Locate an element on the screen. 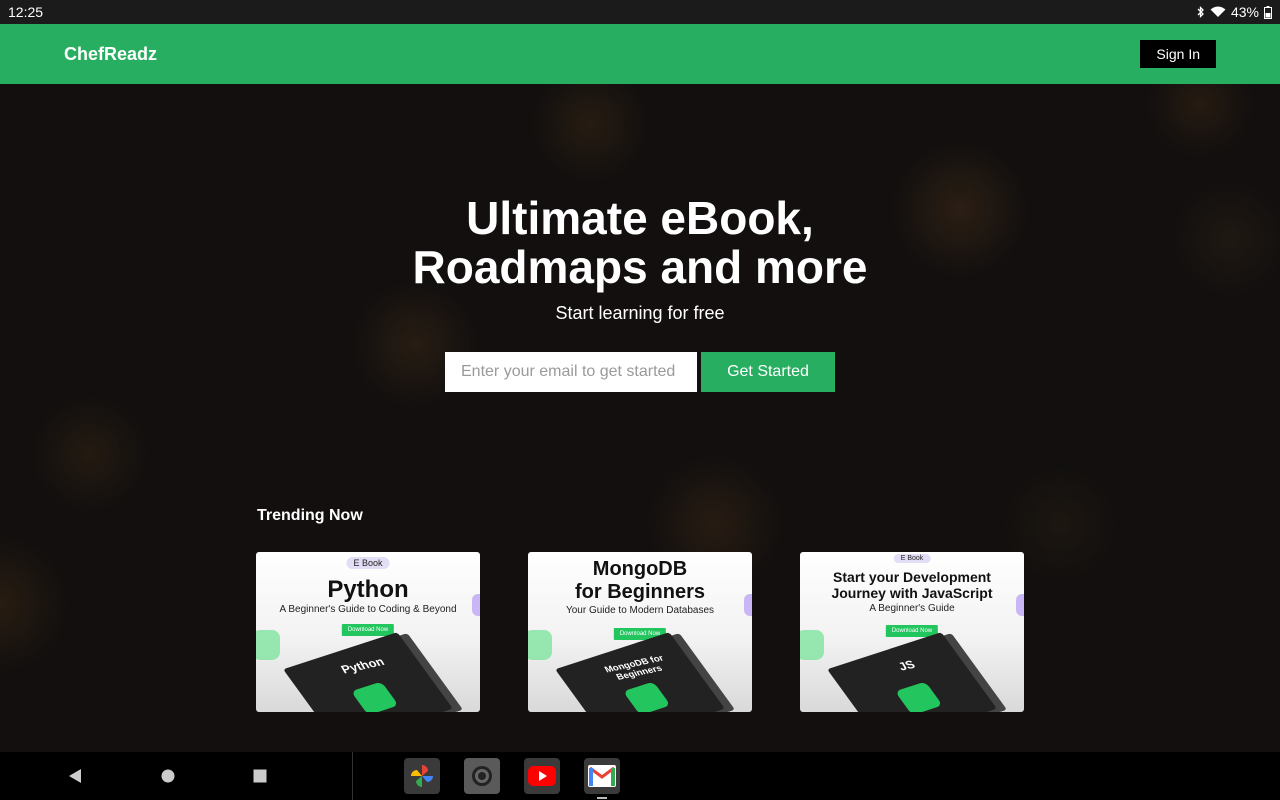 The width and height of the screenshot is (1280, 800). book-cover-title: MongoDB for Beginners is located at coordinates (634, 667).